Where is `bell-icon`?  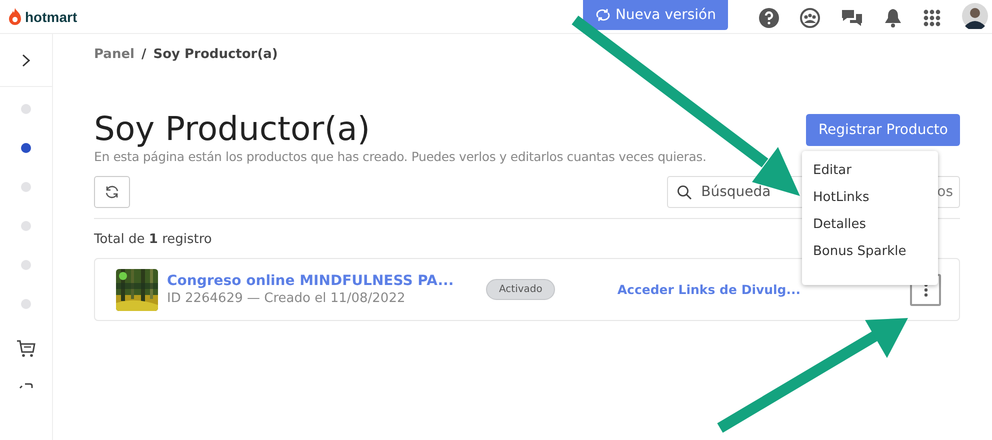 bell-icon is located at coordinates (893, 18).